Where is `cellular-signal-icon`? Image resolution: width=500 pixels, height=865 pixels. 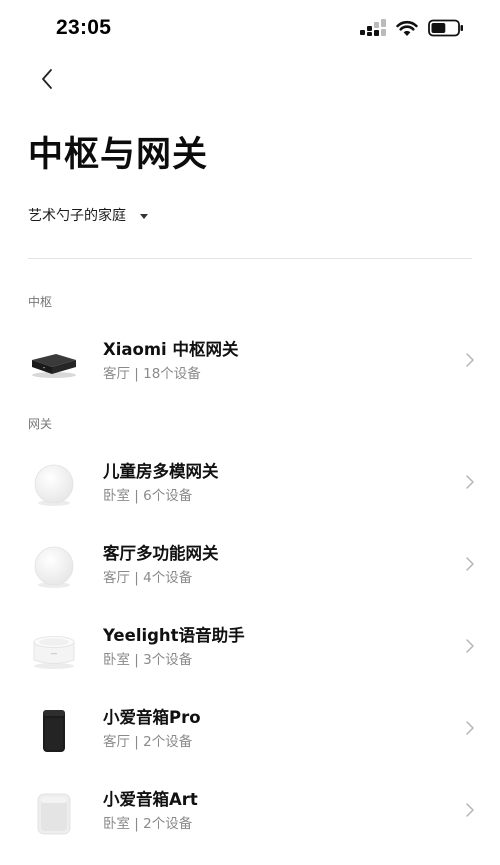 cellular-signal-icon is located at coordinates (373, 28).